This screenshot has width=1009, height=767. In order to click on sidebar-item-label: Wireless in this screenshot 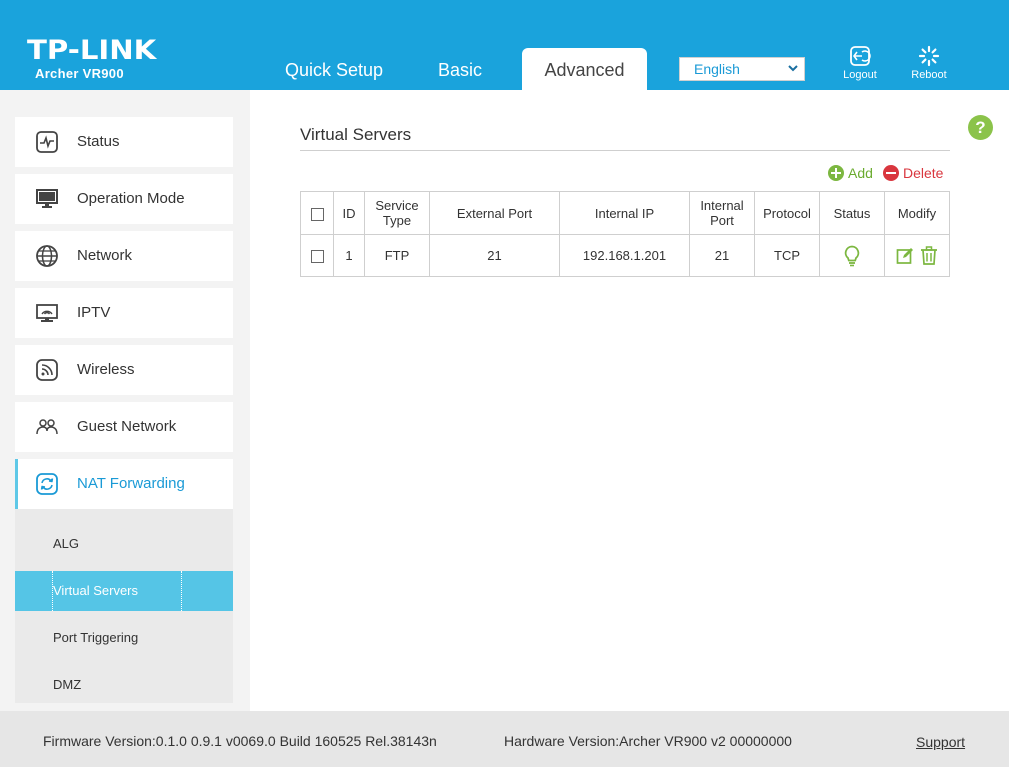, I will do `click(106, 369)`.